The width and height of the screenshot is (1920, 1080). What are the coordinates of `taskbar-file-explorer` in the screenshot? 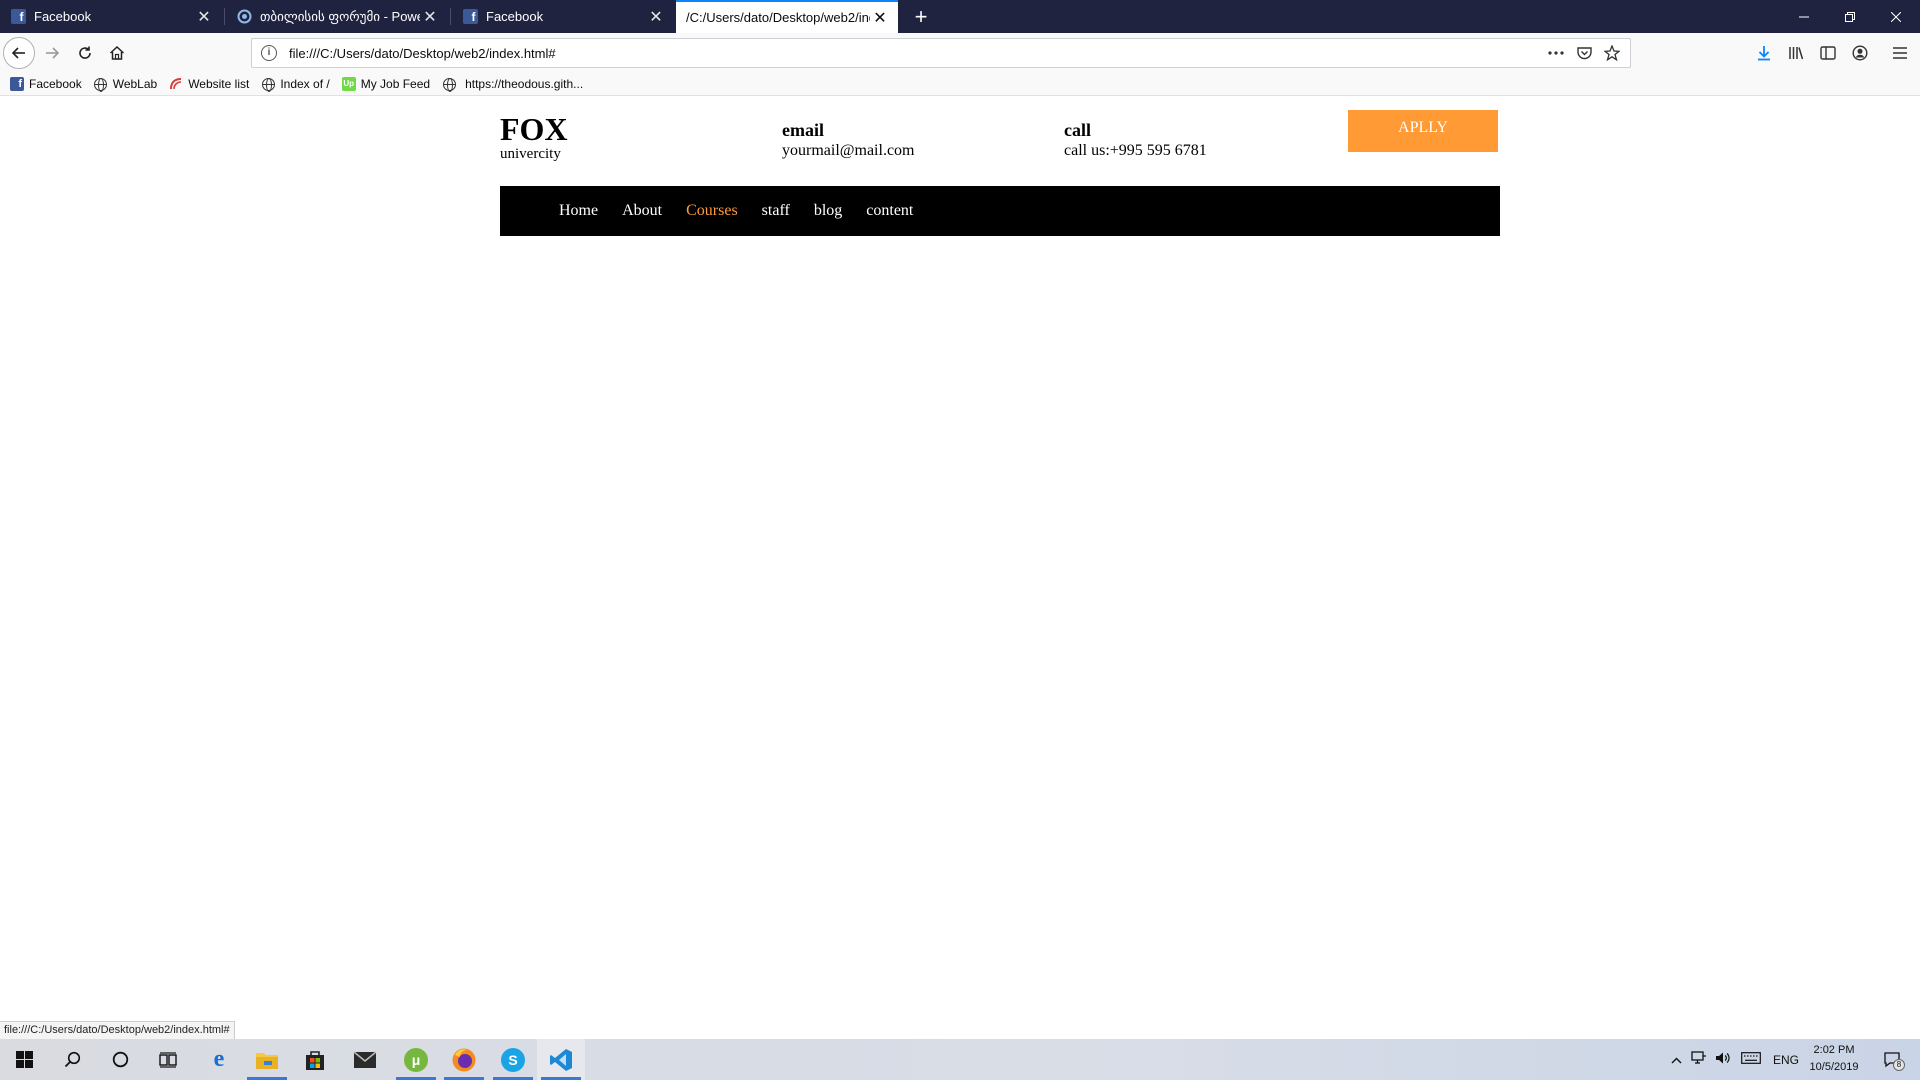 It's located at (267, 1059).